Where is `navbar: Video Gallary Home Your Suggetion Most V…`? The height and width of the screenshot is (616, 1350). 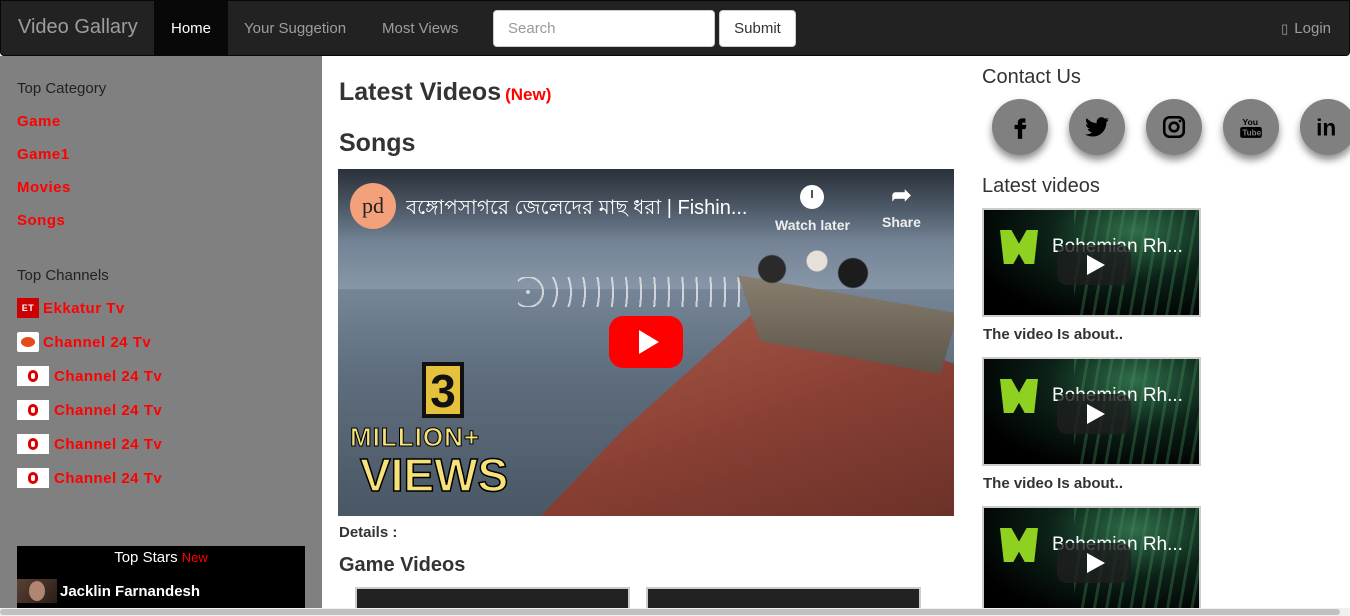 navbar: Video Gallary Home Your Suggetion Most V… is located at coordinates (675, 28).